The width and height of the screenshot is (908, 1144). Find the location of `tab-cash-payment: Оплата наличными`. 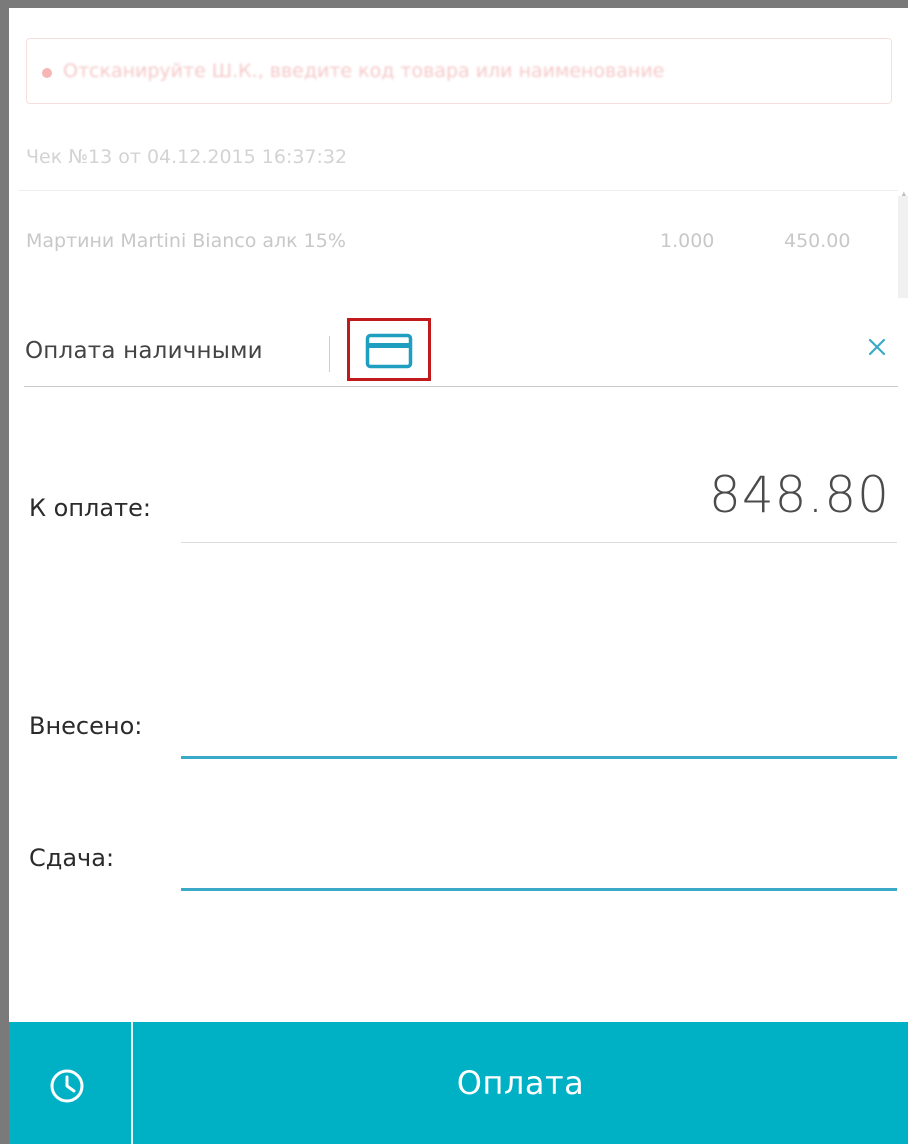

tab-cash-payment: Оплата наличными is located at coordinates (144, 351).